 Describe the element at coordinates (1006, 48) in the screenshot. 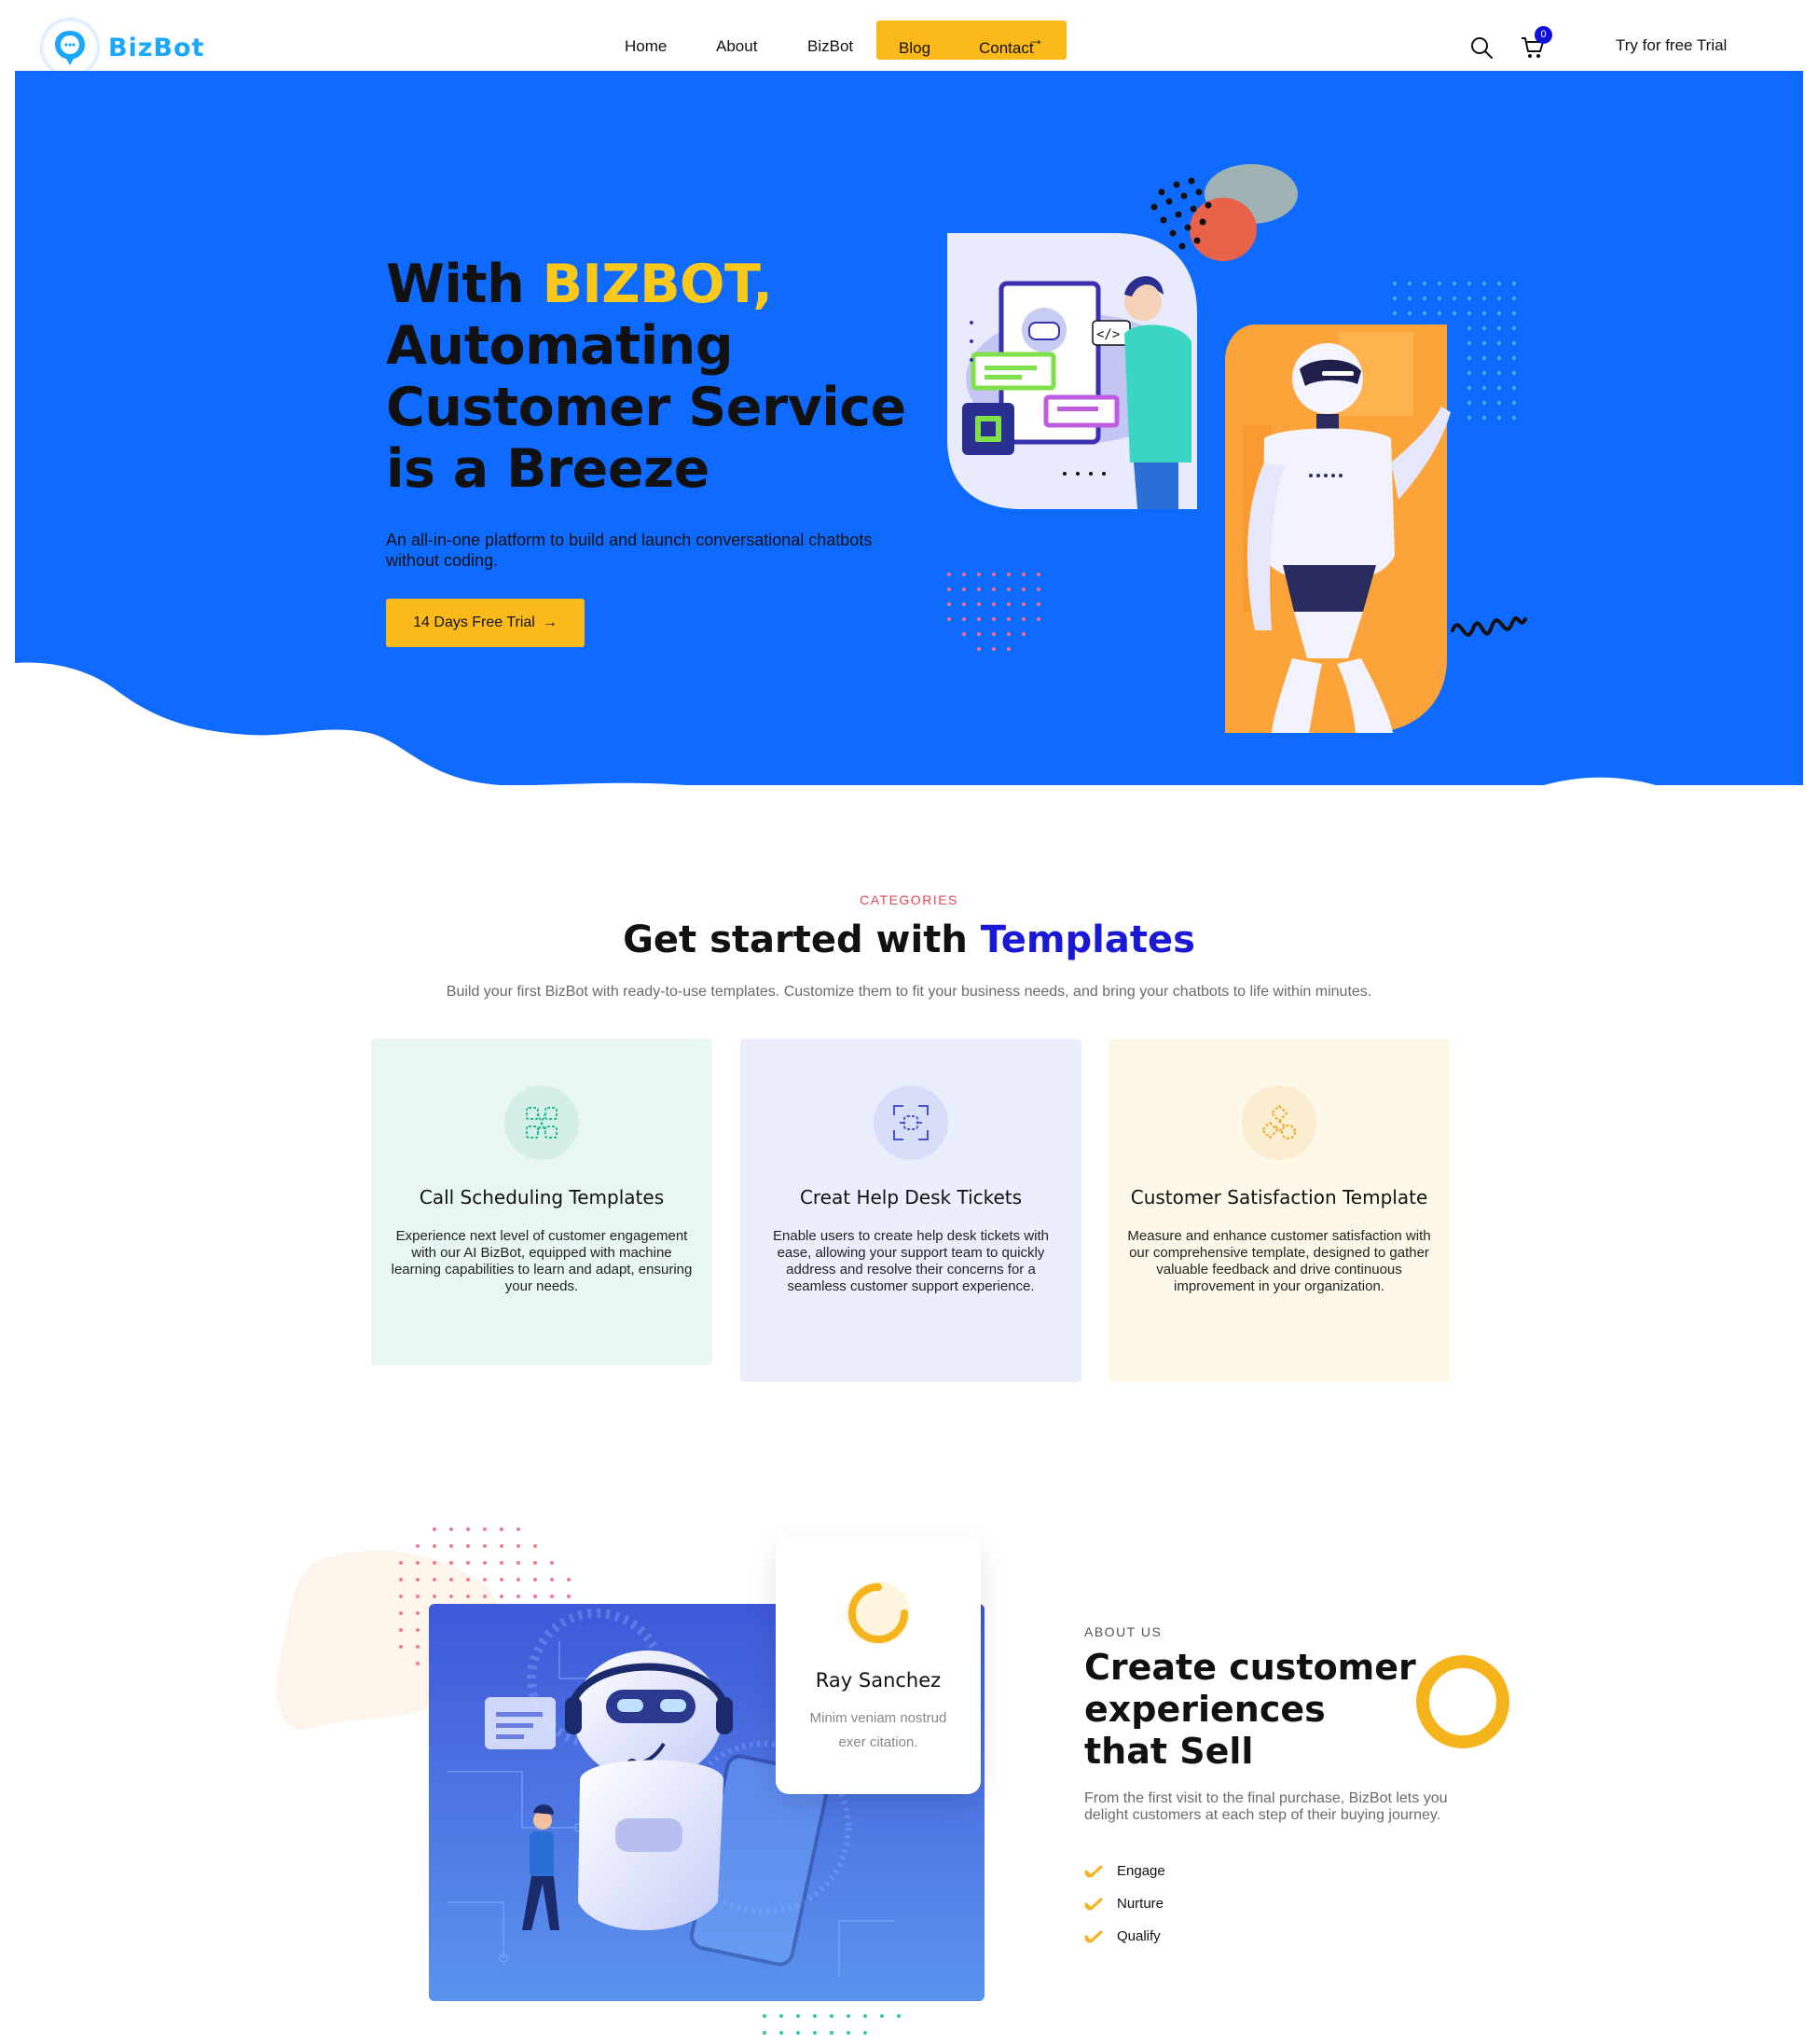

I see `nav-item-contact: Contact` at that location.